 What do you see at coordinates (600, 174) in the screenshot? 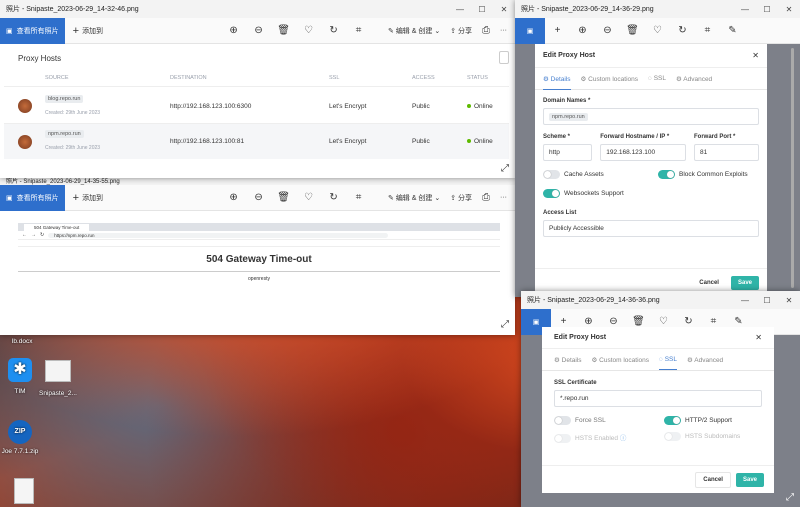
I see `cache-assets-toggle: Cache Assets` at bounding box center [600, 174].